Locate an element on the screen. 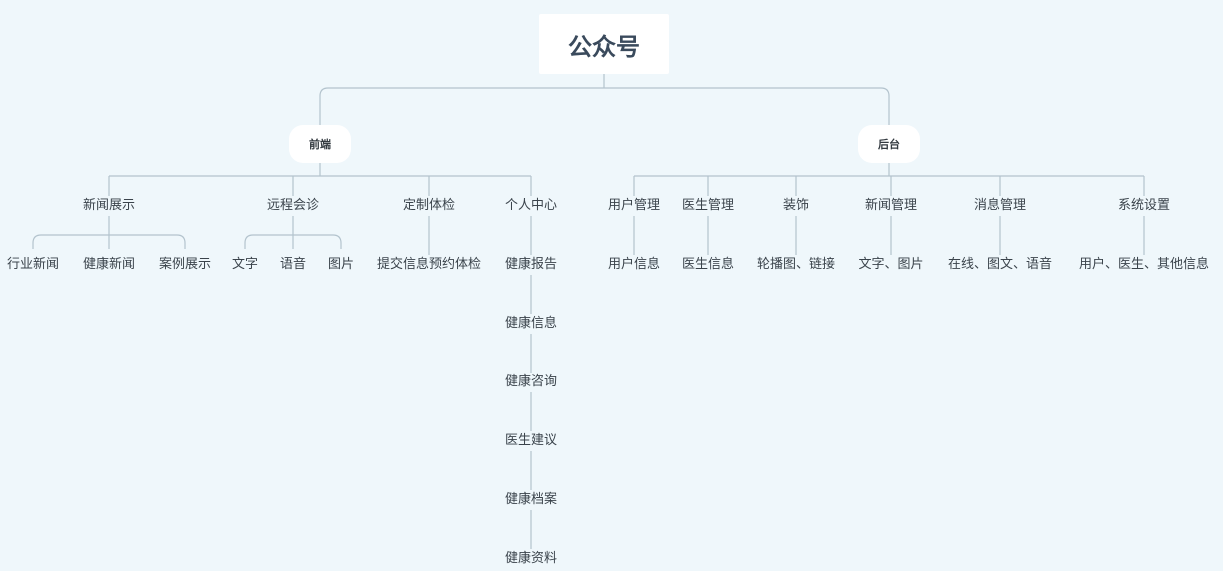 The width and height of the screenshot is (1223, 571). root-branch-bar is located at coordinates (604, 106).